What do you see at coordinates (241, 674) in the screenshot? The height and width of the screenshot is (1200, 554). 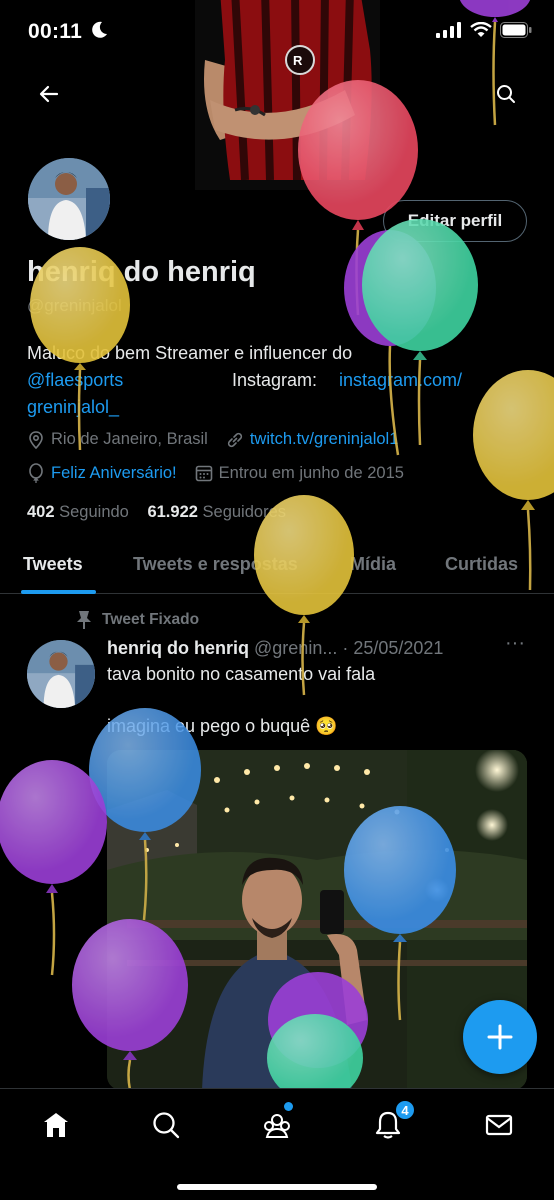 I see `tweet-text: tava bonito no casamento vai fala` at bounding box center [241, 674].